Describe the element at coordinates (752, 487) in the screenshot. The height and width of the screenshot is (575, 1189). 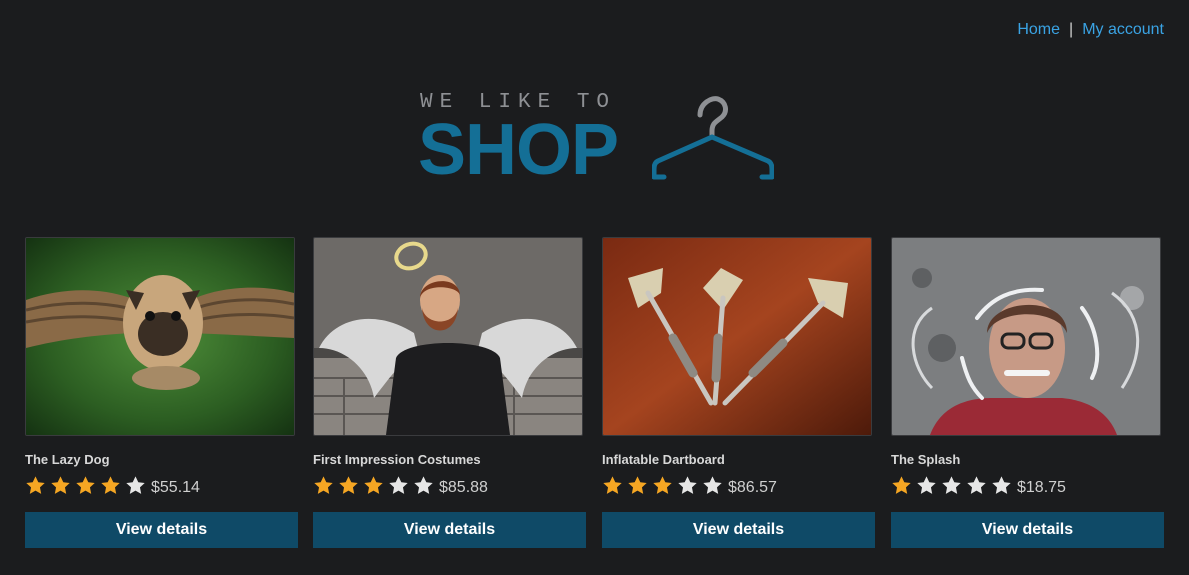
I see `product-price: $86.57` at that location.